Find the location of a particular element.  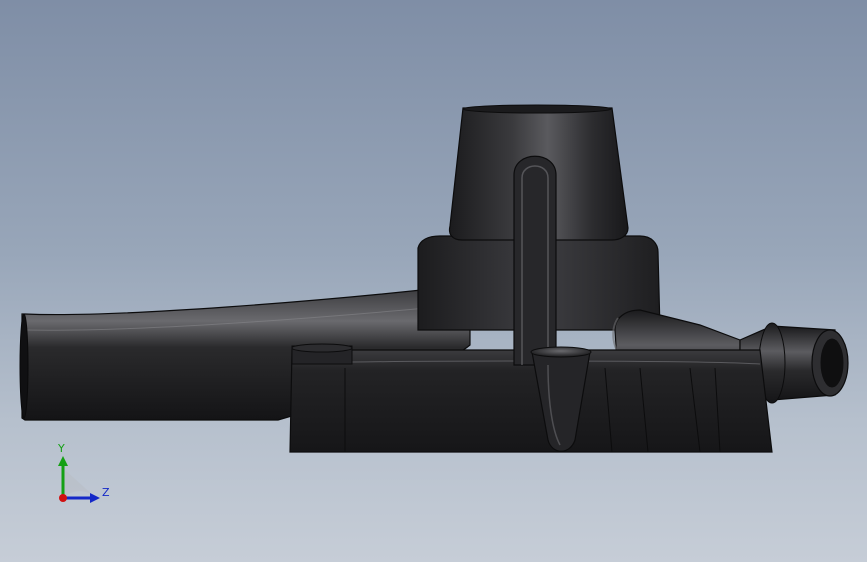

x-axis-dot is located at coordinates (63, 498).